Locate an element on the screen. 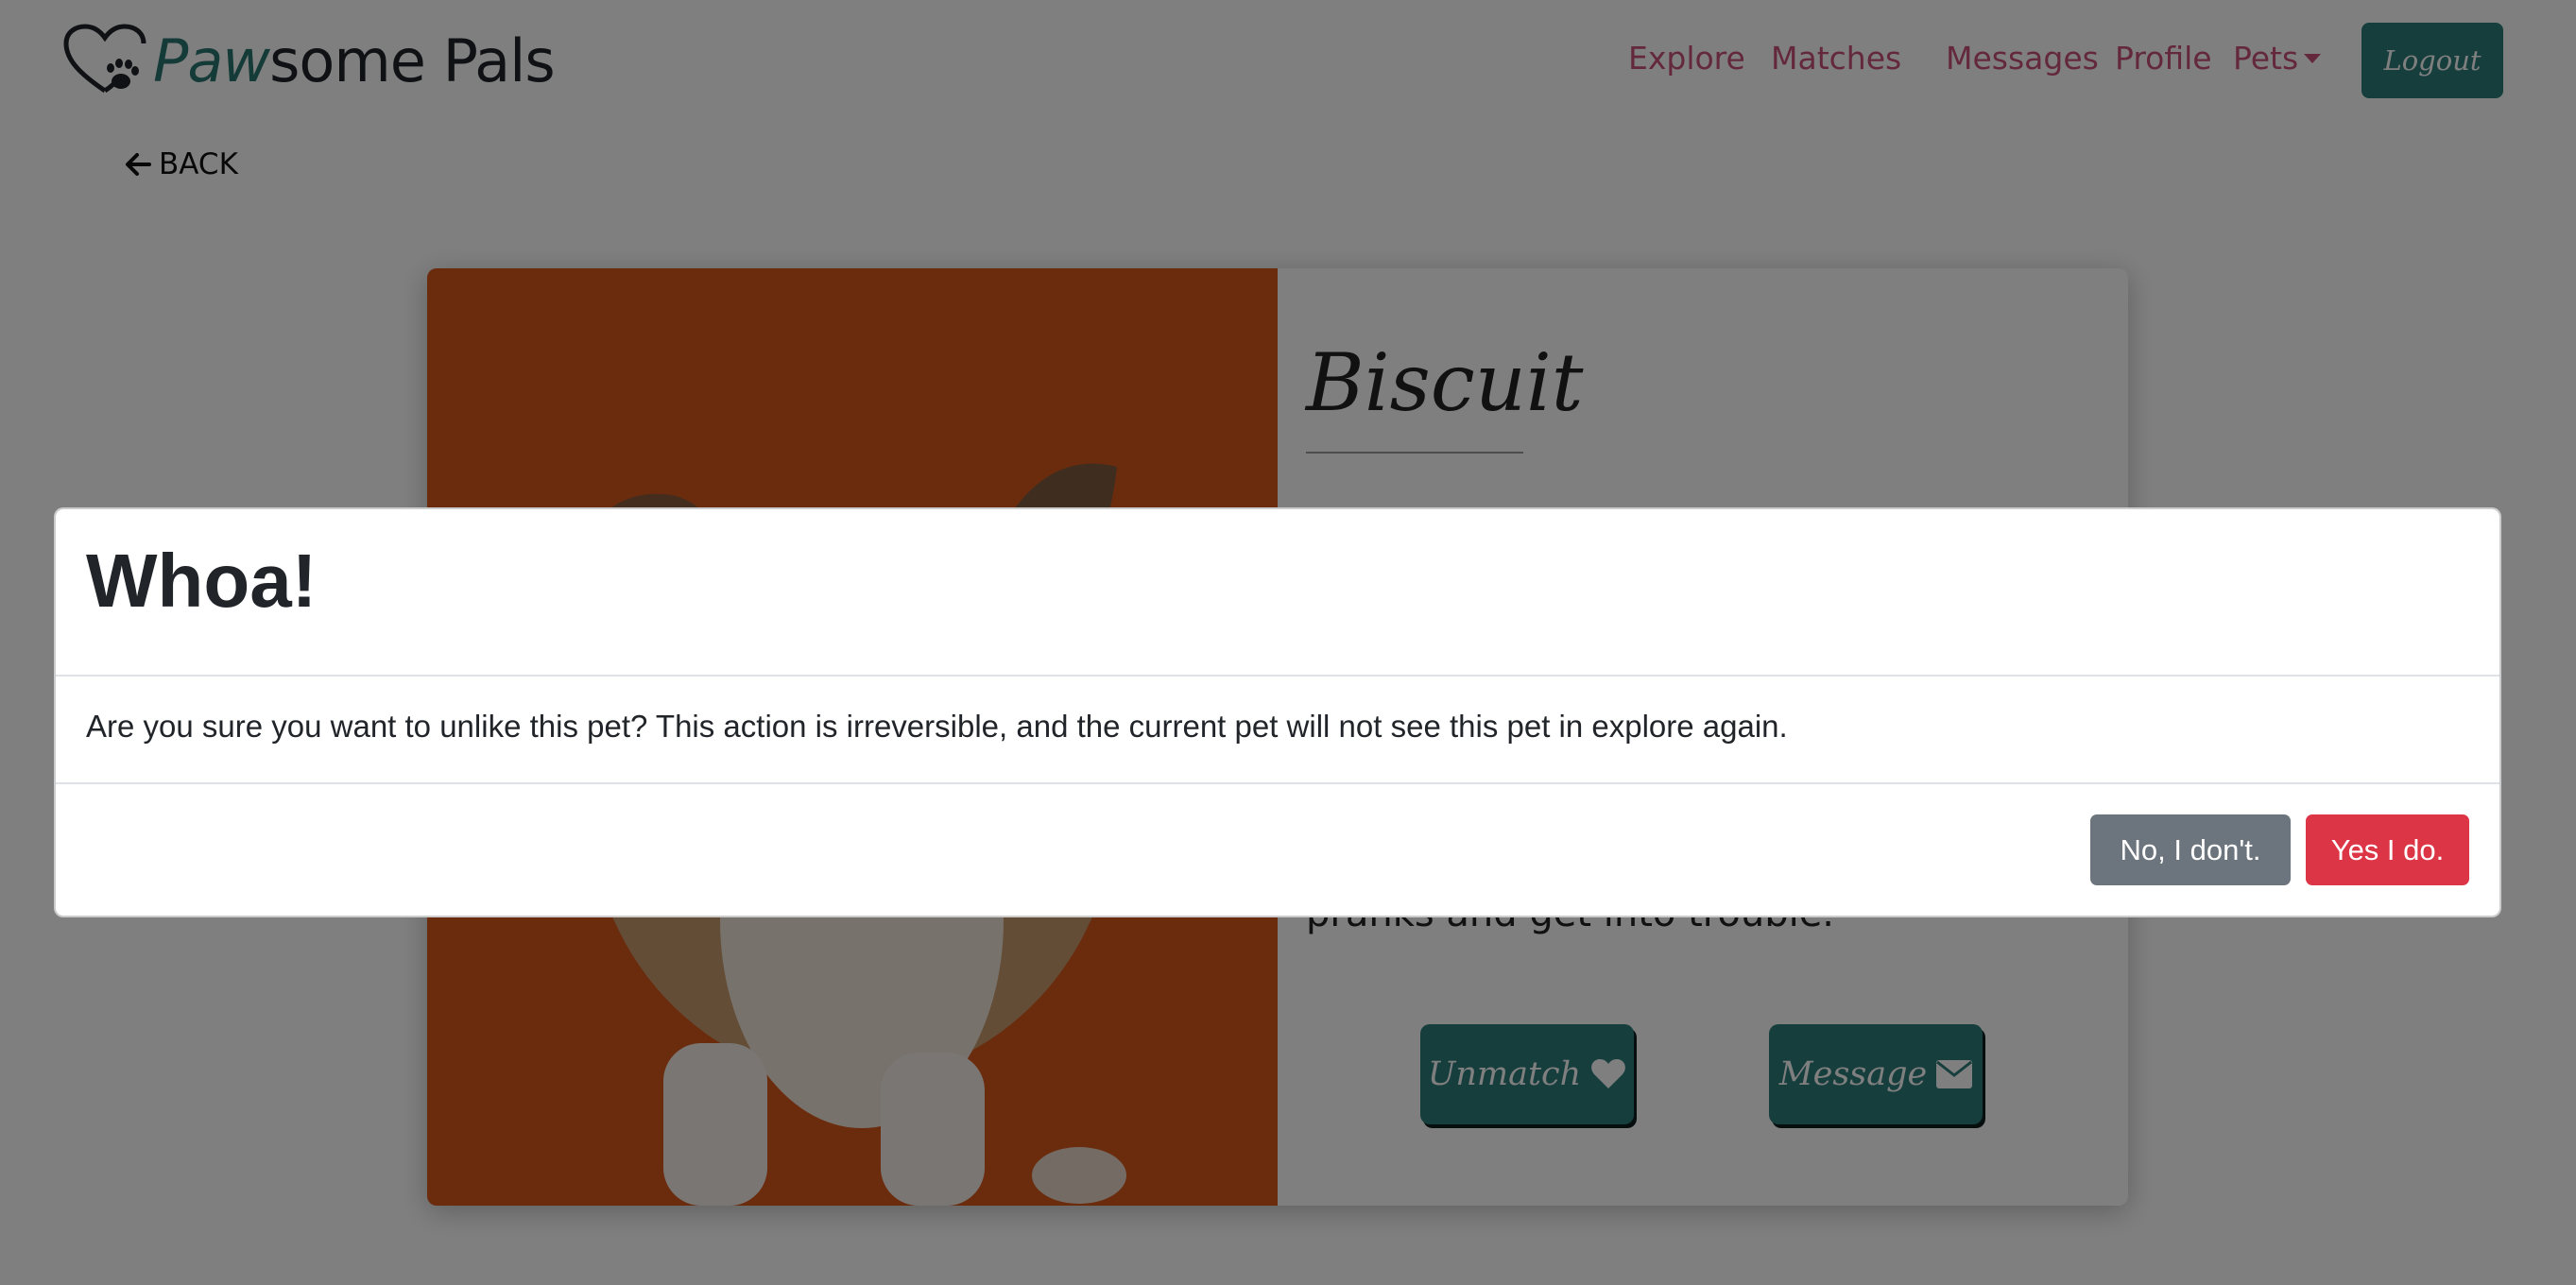  yes-button: Yes I do. is located at coordinates (2387, 849).